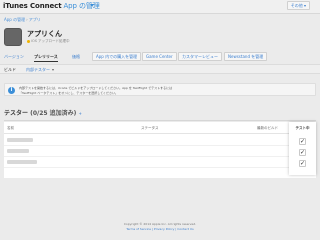 The image size is (320, 240). I want to click on tab-5: カスタマーレビュー, so click(200, 56).